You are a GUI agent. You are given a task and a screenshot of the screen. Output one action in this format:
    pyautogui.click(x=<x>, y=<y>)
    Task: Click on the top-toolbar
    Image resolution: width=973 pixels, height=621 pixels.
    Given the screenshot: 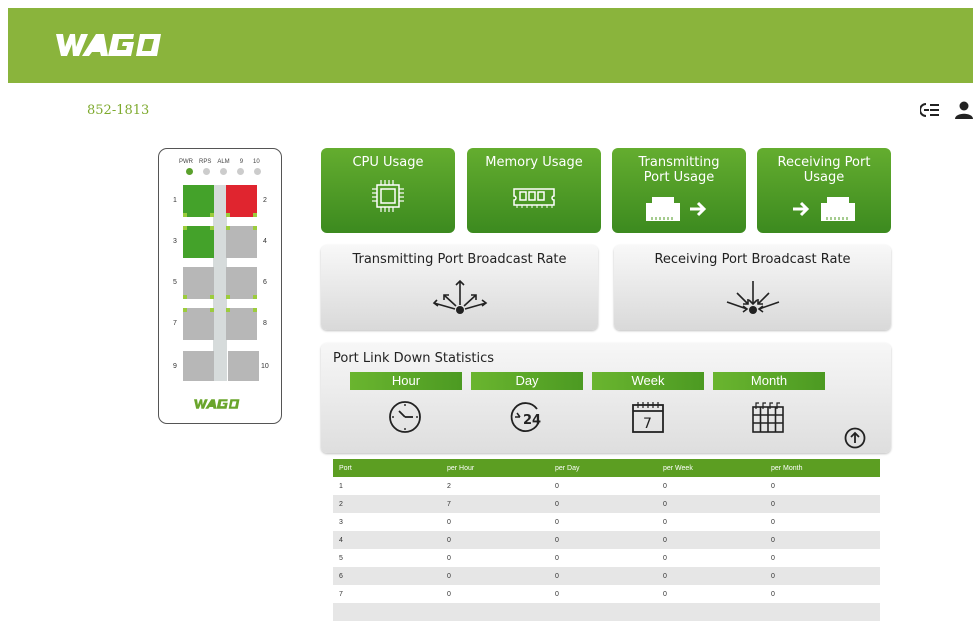 What is the action you would take?
    pyautogui.click(x=946, y=110)
    